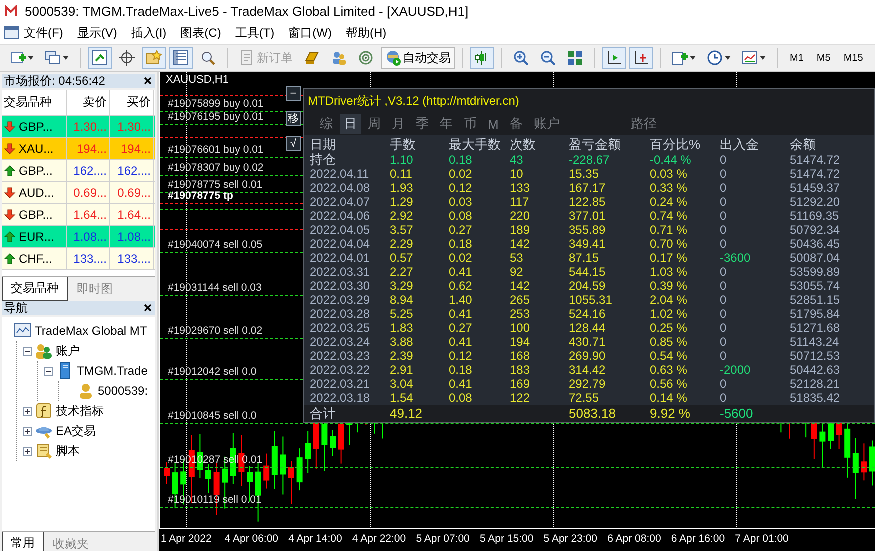  What do you see at coordinates (643, 124) in the screenshot?
I see `panel-tab: 路径` at bounding box center [643, 124].